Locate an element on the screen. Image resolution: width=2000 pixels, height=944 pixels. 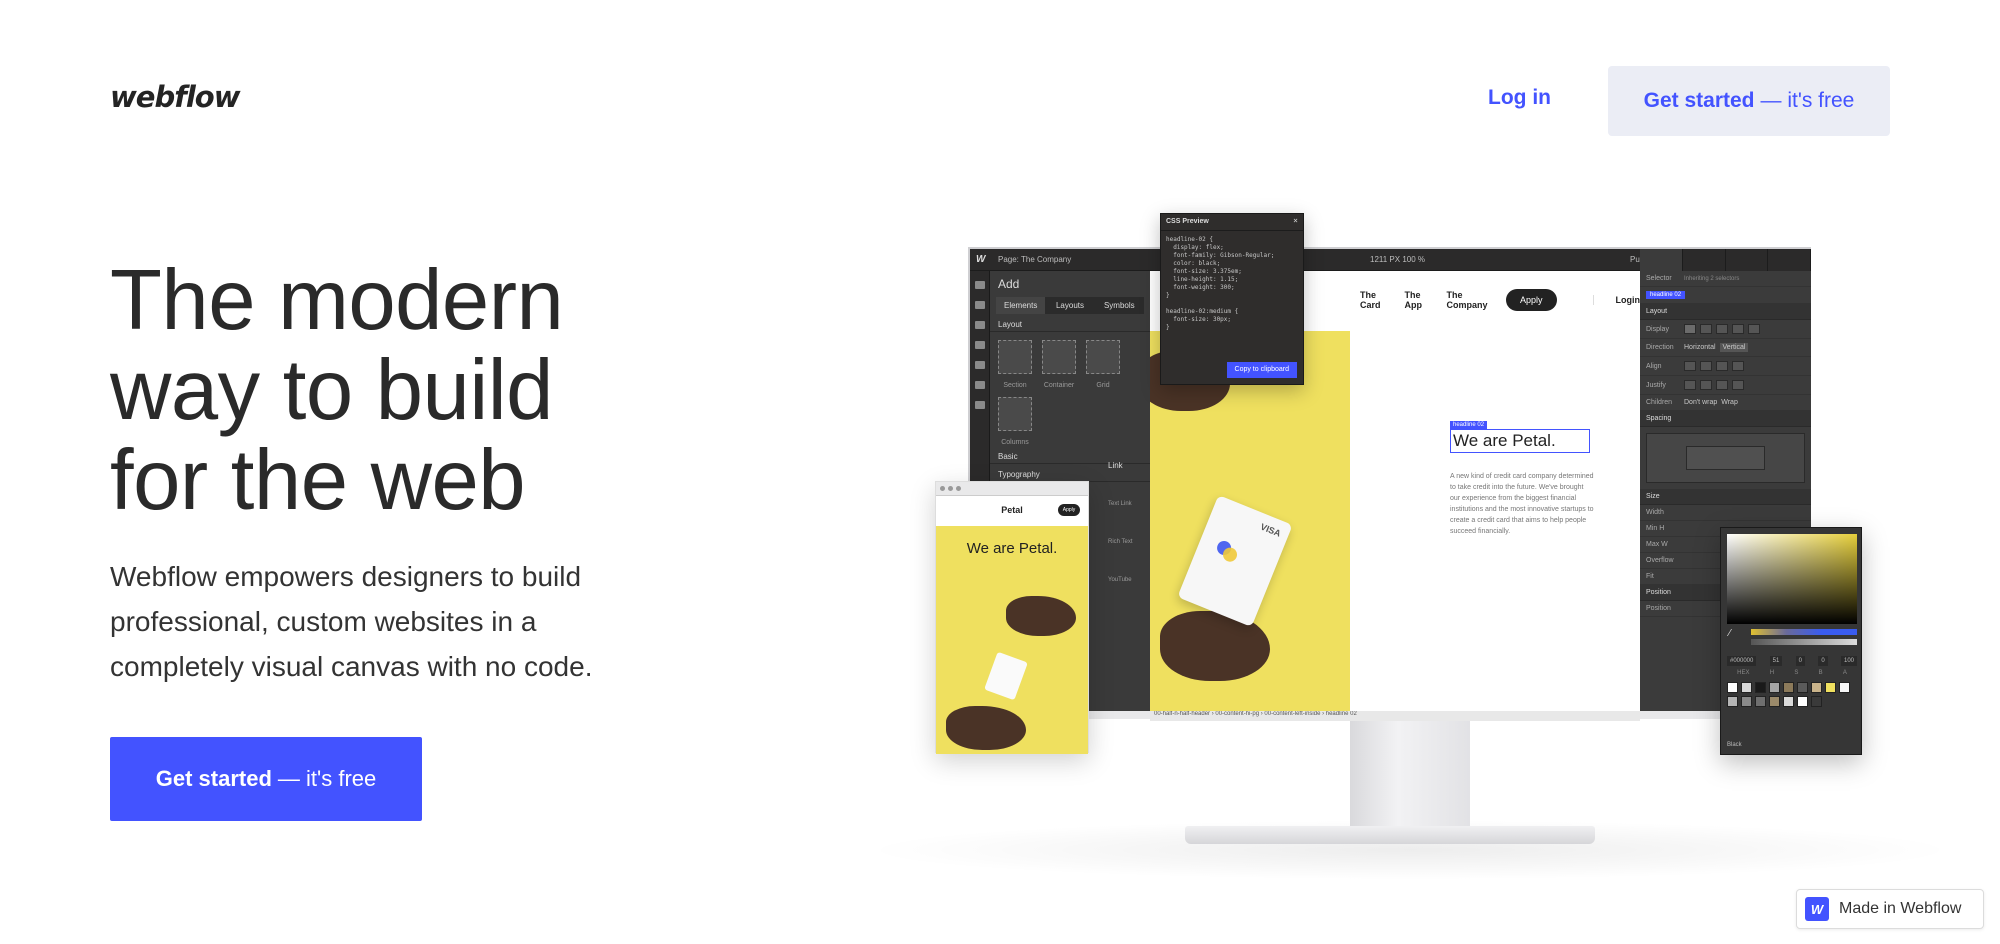
hero-title-line-3: for the web is located at coordinates (318, 480).